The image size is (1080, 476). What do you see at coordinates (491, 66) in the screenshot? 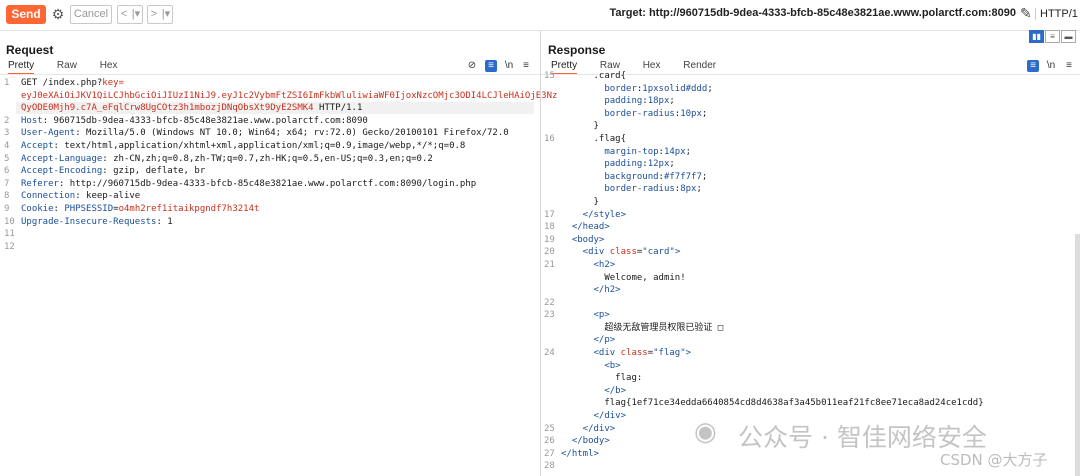
I see `request-wrap-lines-icon: ≡` at bounding box center [491, 66].